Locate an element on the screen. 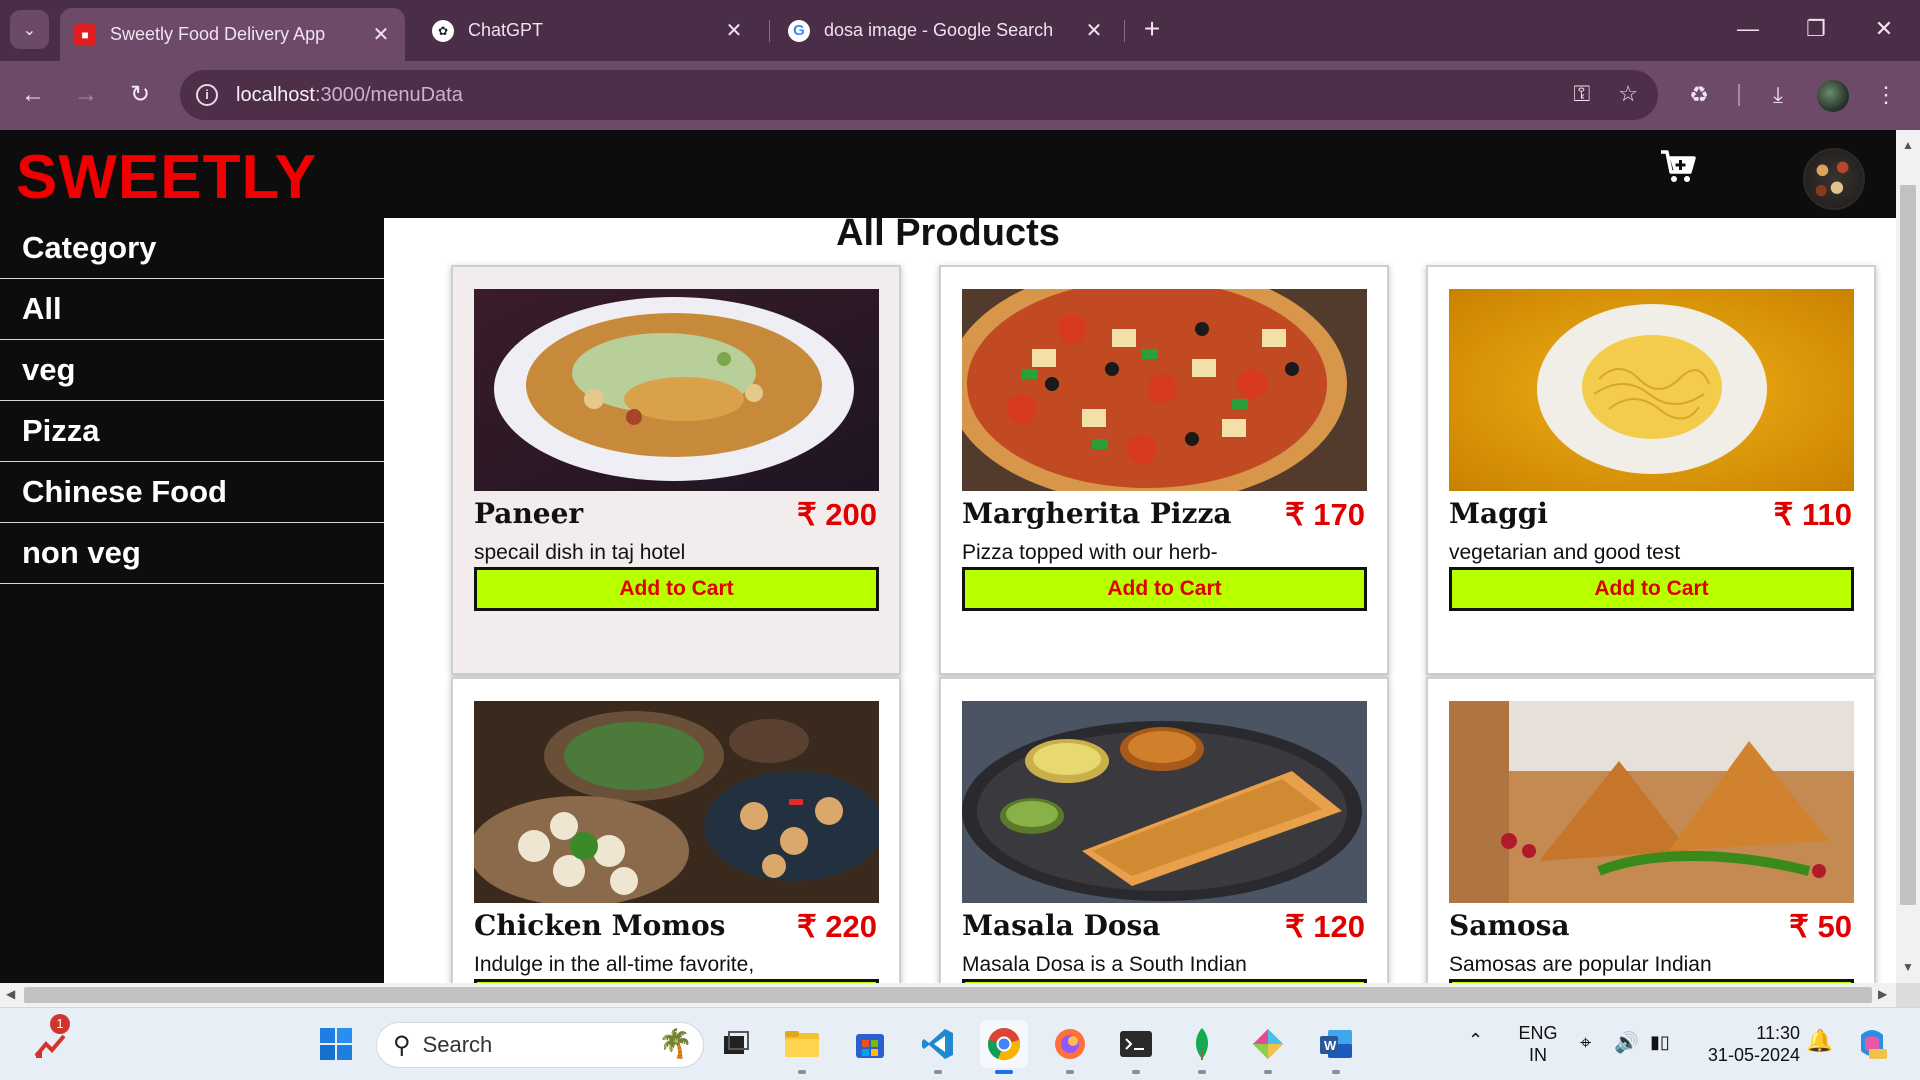  app-logo: SWEETLY is located at coordinates (166, 177).